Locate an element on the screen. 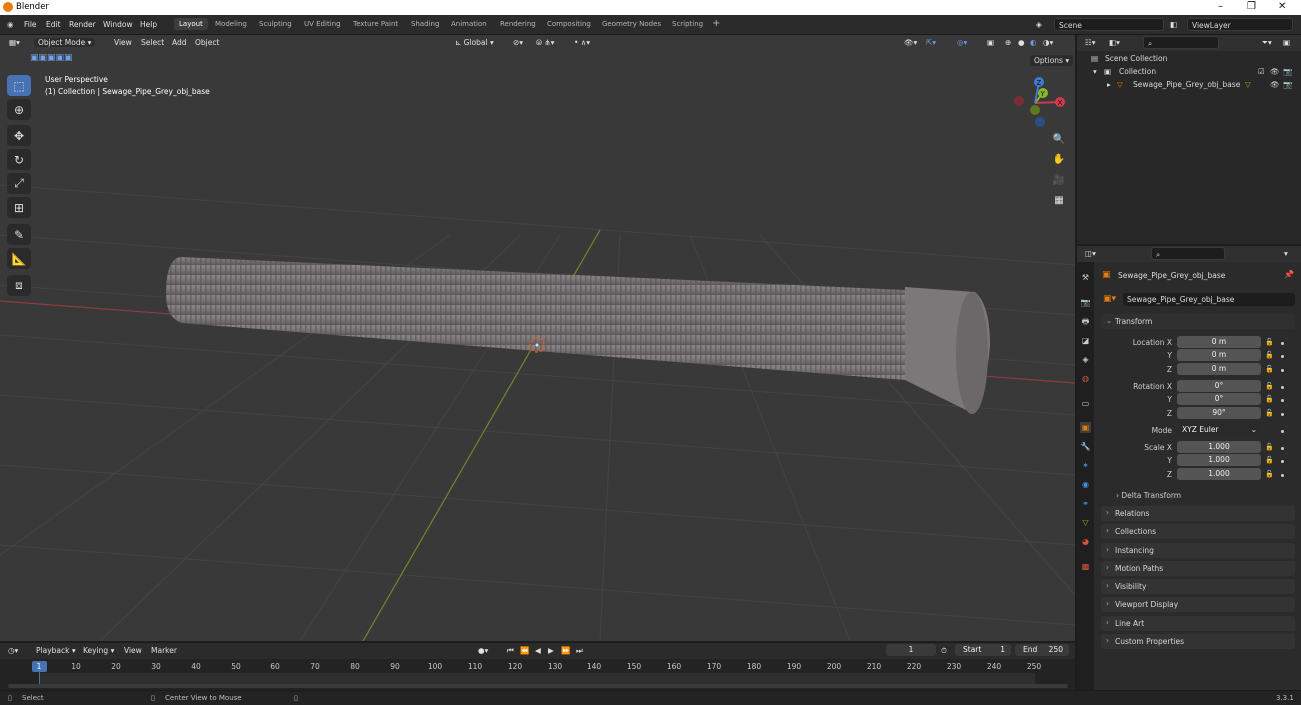 The image size is (1301, 705). view-layer-selector: ViewLayer is located at coordinates (1240, 24).